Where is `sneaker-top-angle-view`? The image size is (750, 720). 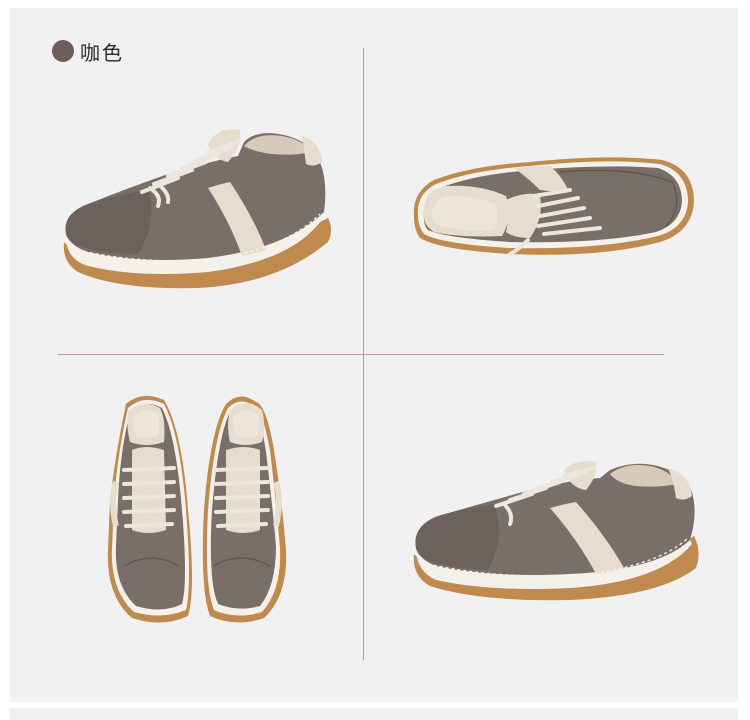 sneaker-top-angle-view is located at coordinates (553, 206).